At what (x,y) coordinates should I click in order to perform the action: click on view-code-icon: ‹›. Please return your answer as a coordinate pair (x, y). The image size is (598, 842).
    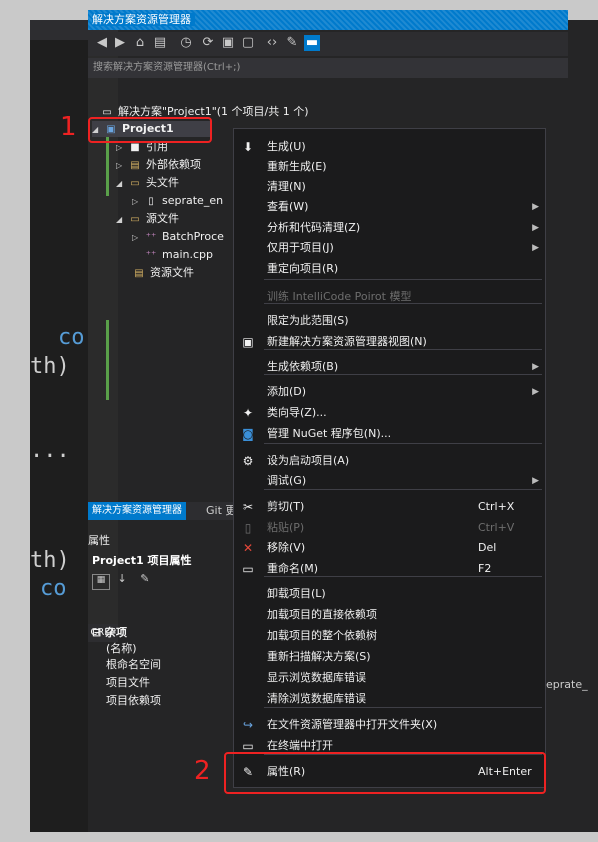
    Looking at the image, I should click on (272, 43).